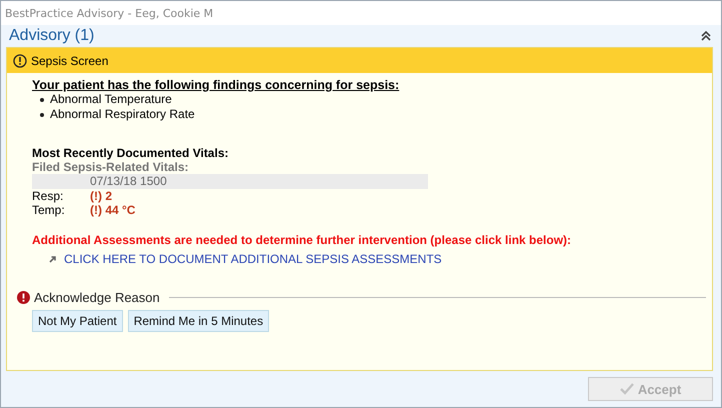 The image size is (722, 408). What do you see at coordinates (122, 114) in the screenshot?
I see `finding-item: Abnormal Respiratory Rate` at bounding box center [122, 114].